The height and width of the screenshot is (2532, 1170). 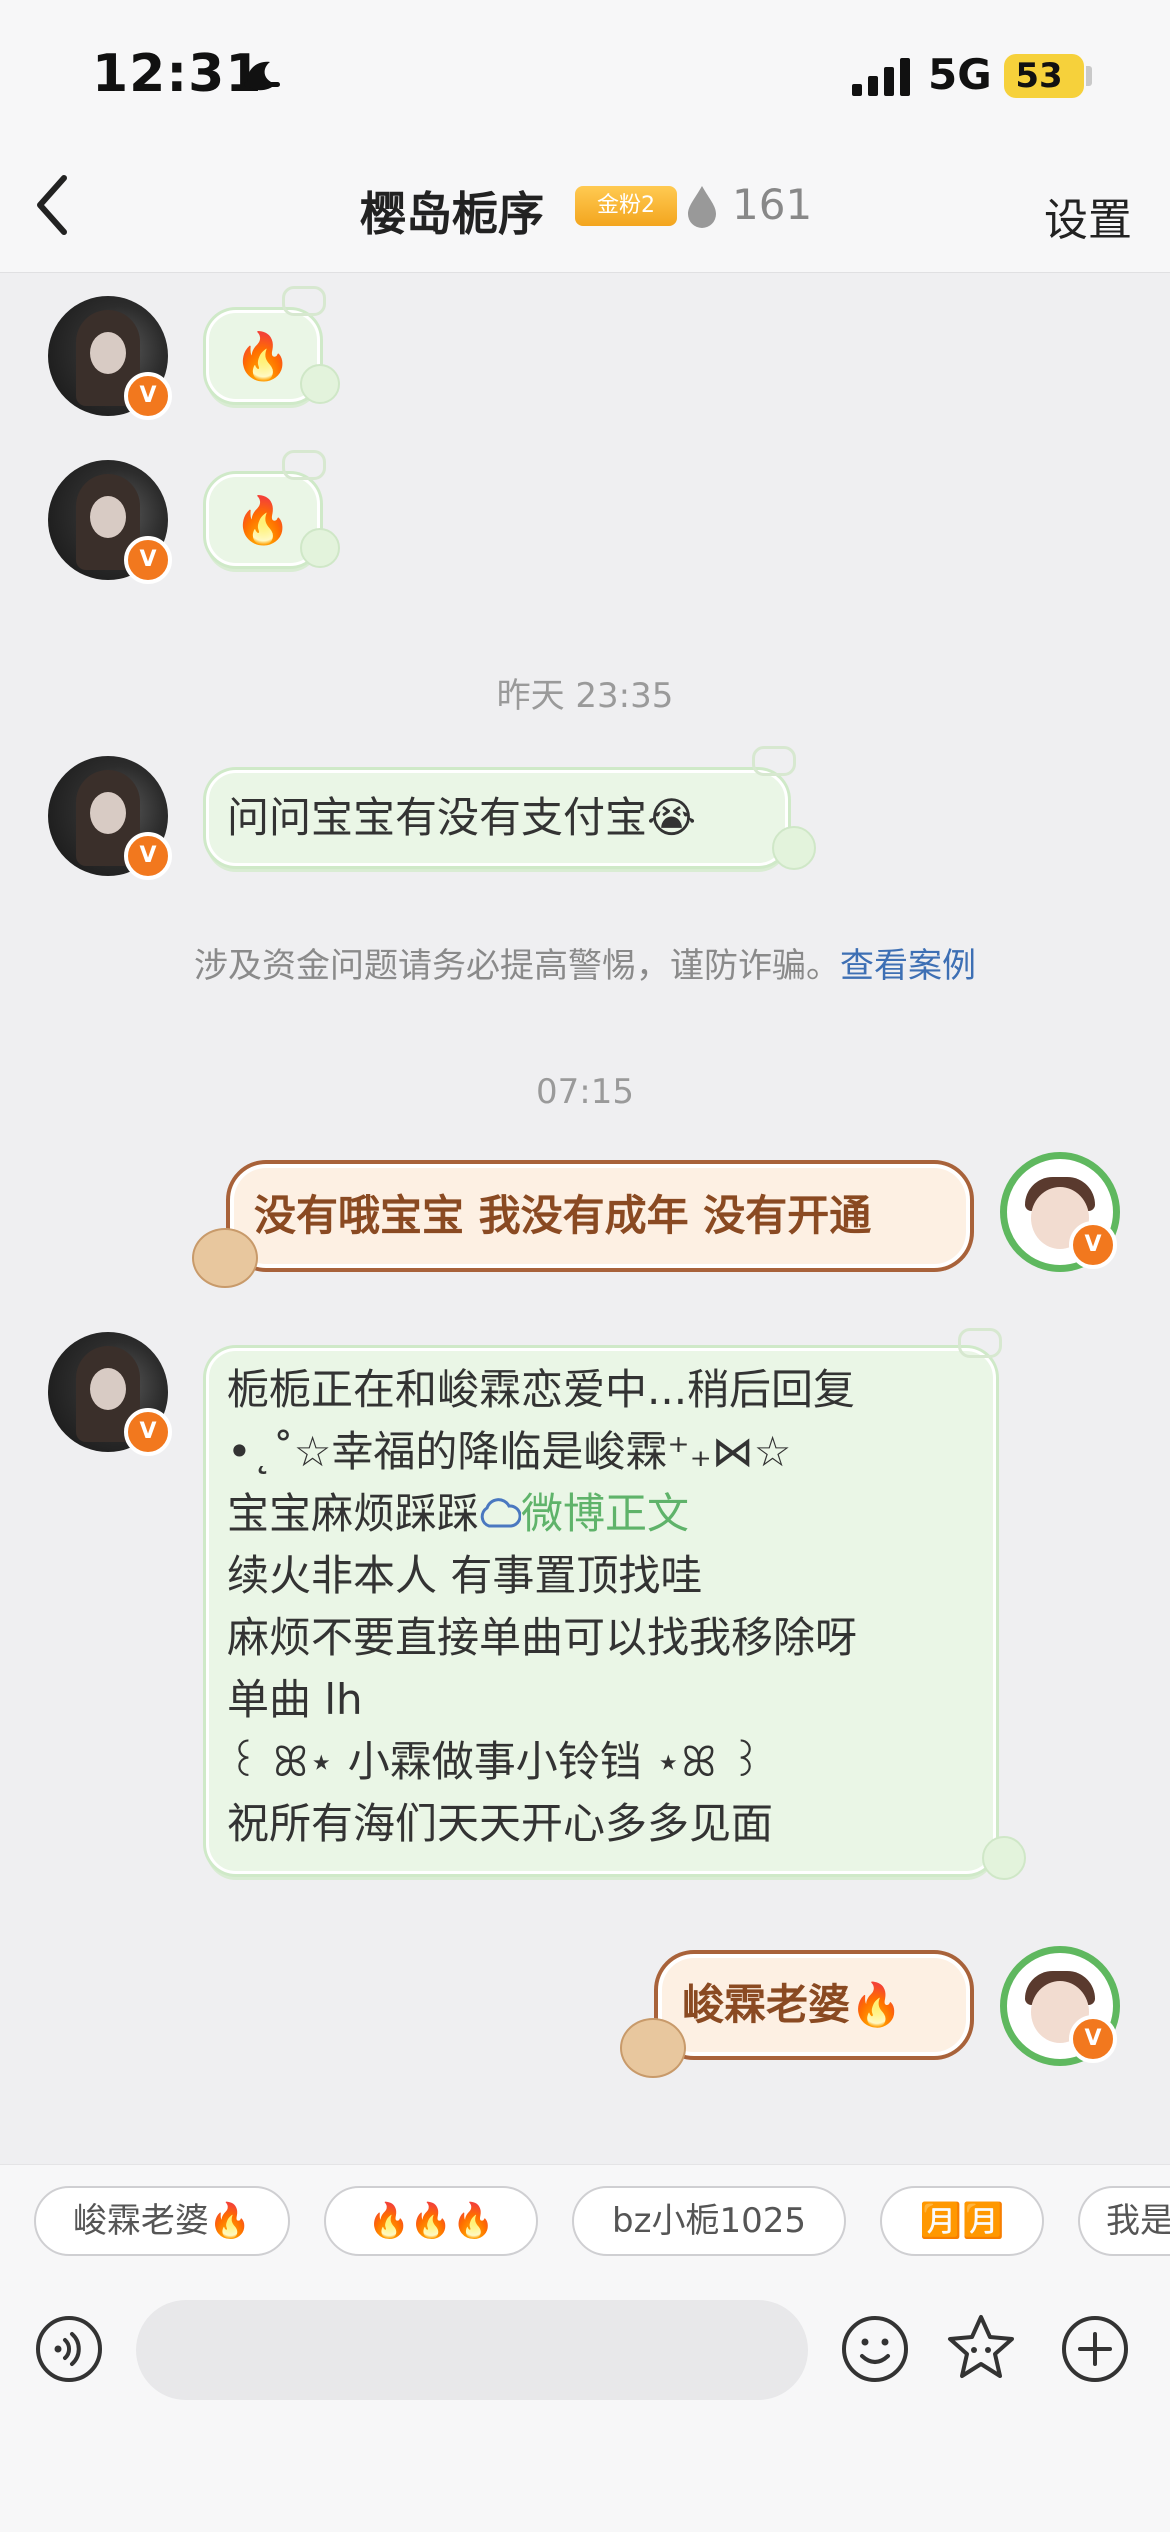 I want to click on message-text: 没有哦宝宝 我没有成年 没有开通, so click(x=563, y=1215).